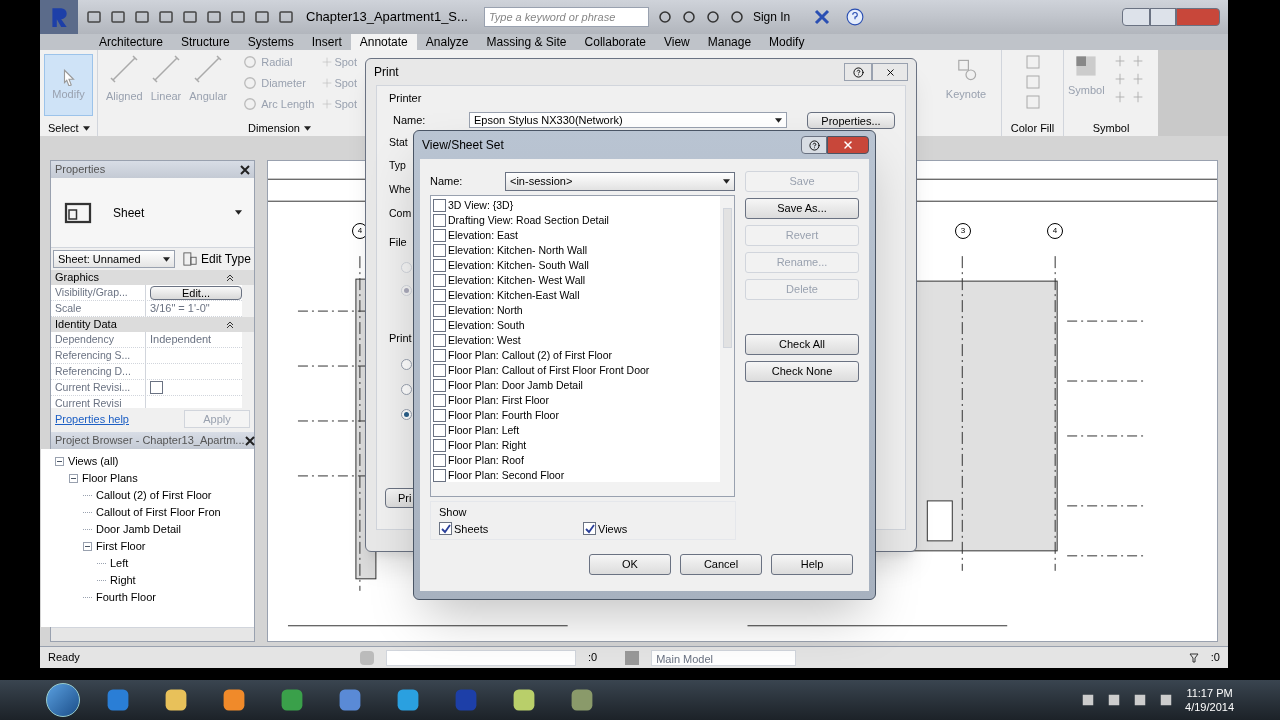 This screenshot has width=1280, height=720. Describe the element at coordinates (131, 42) in the screenshot. I see `ribbon-tab: Architecture` at that location.